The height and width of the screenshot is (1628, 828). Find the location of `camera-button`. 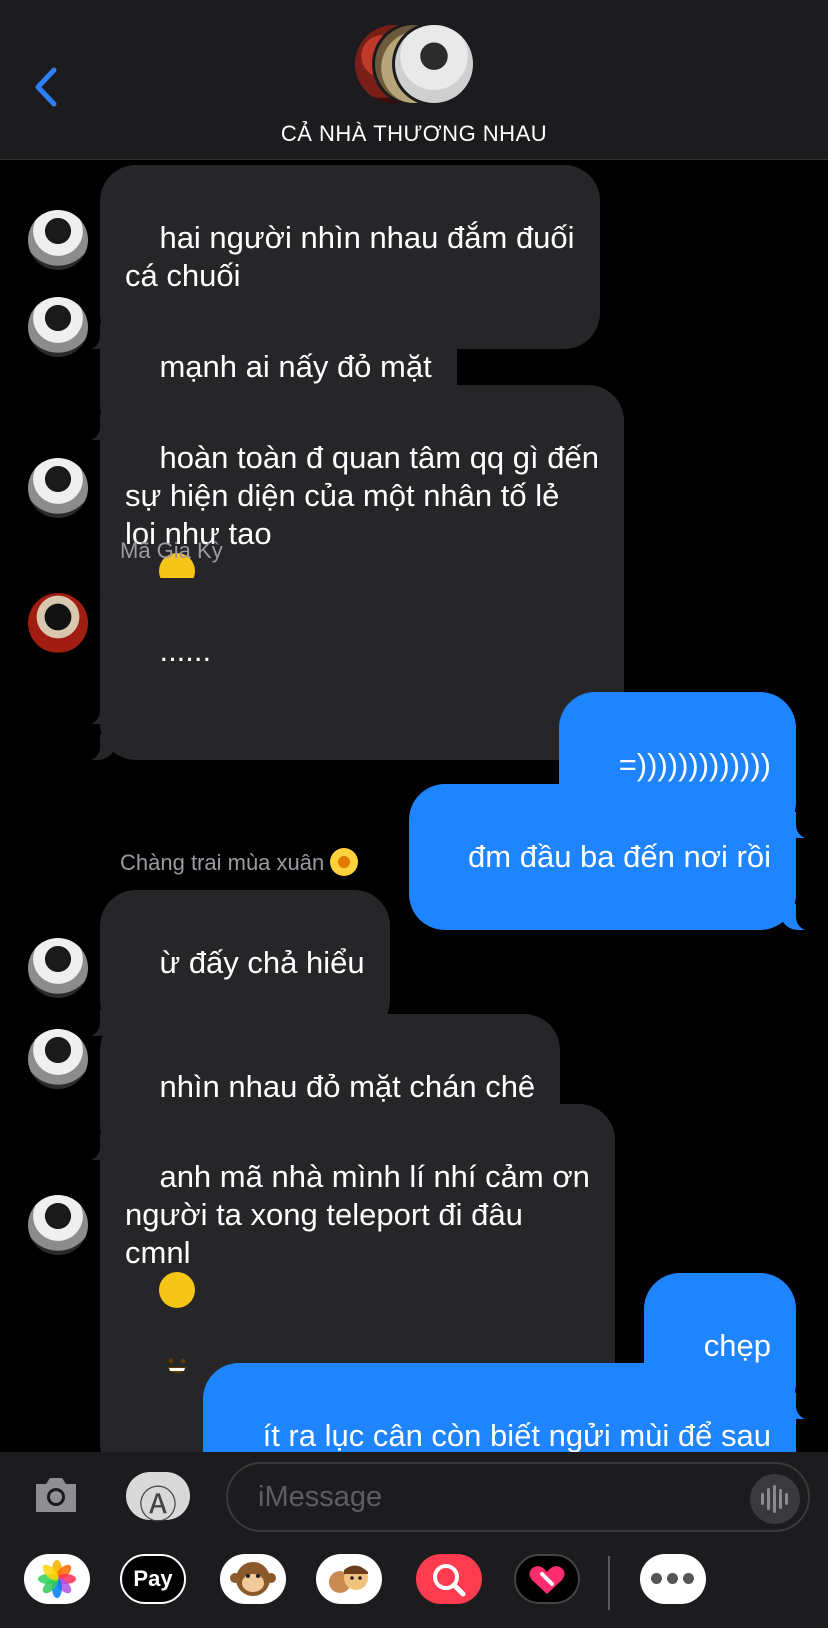

camera-button is located at coordinates (56, 1495).